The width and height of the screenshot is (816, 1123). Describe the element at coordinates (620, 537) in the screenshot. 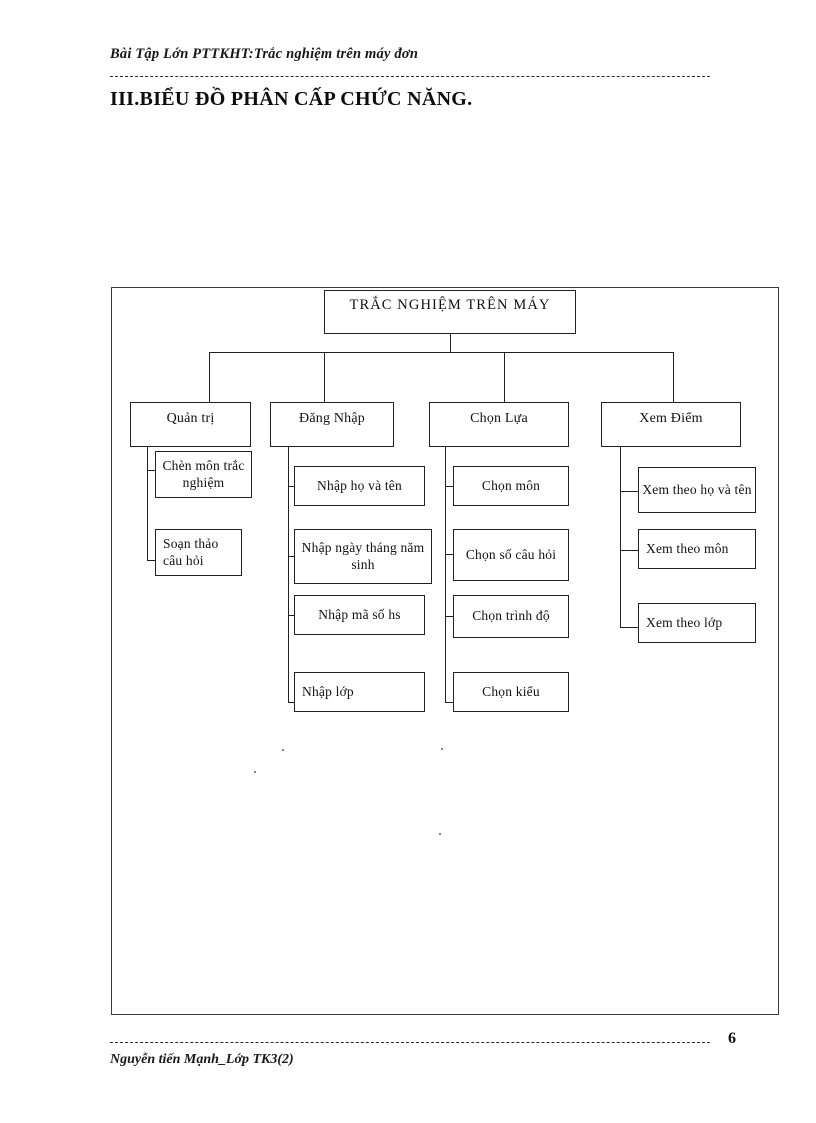

I see `connector-spine-xem-diem` at that location.